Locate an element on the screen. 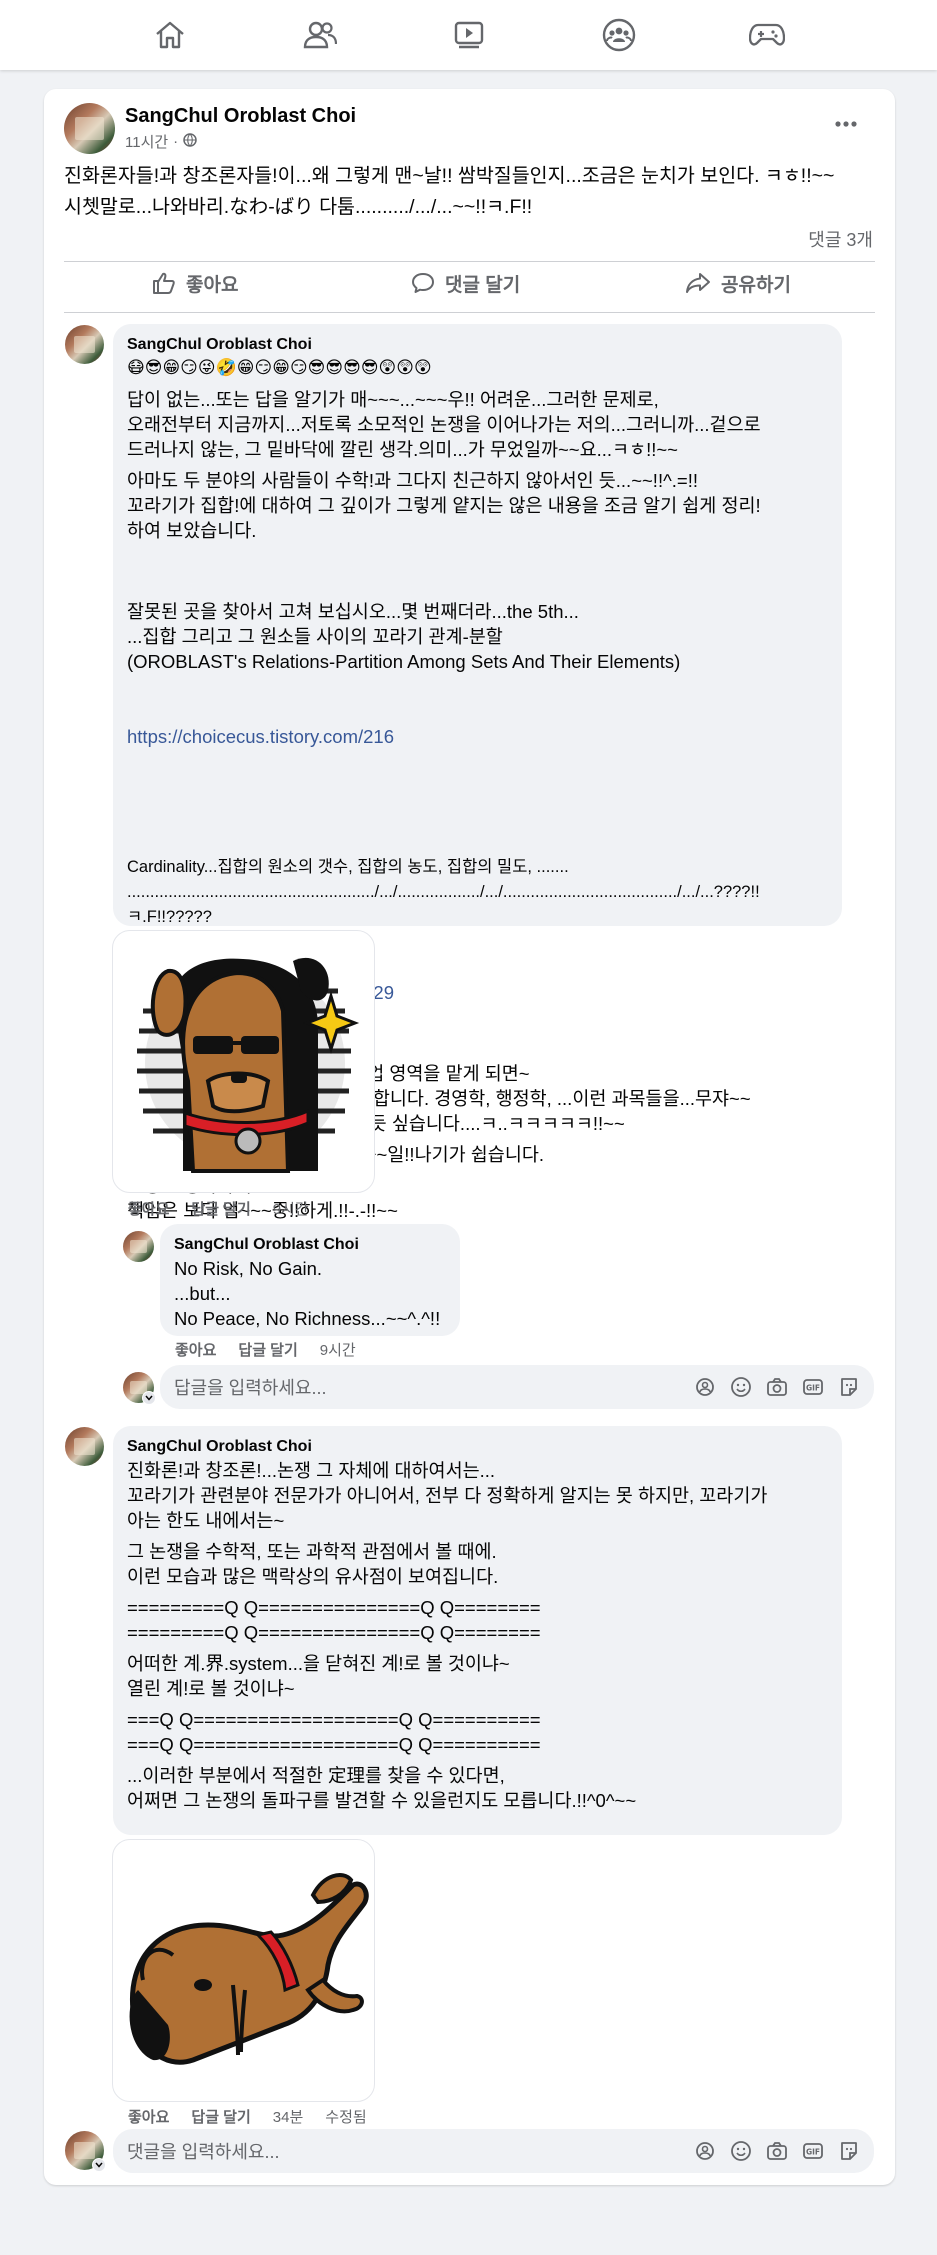 The width and height of the screenshot is (937, 2255). replier-avatar is located at coordinates (138, 1246).